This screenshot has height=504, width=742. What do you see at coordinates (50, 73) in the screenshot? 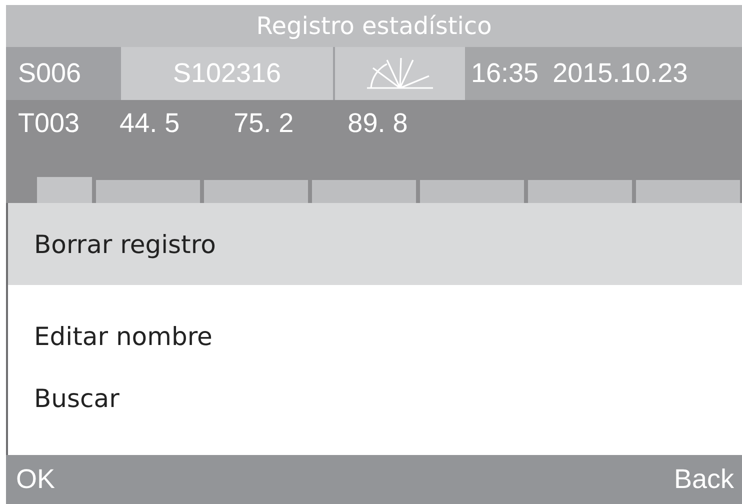
I see `sample-number: S006` at bounding box center [50, 73].